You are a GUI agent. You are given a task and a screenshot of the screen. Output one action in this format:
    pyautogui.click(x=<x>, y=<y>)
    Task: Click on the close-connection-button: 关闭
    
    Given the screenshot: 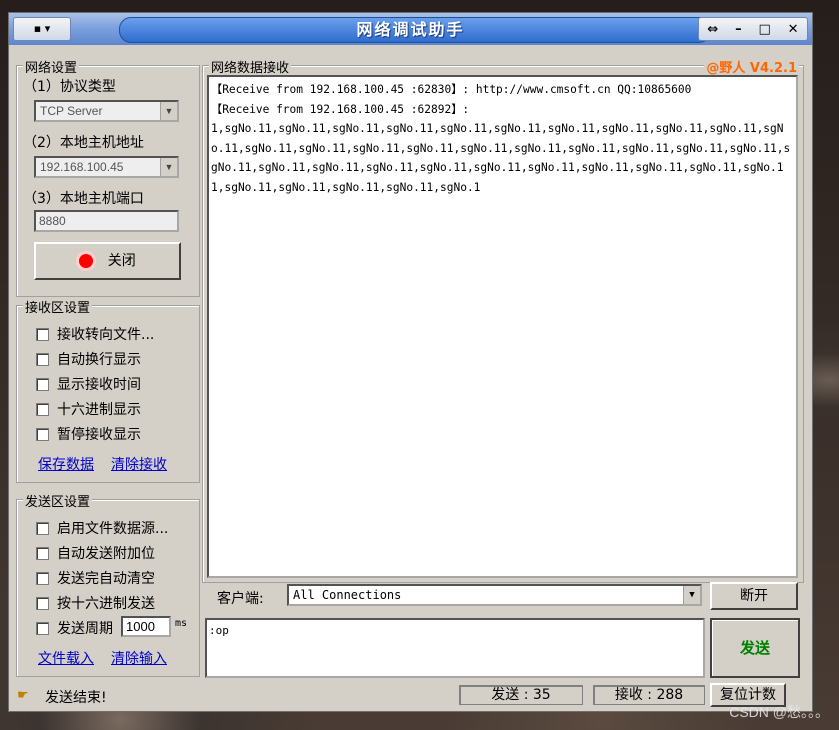 What is the action you would take?
    pyautogui.click(x=107, y=261)
    